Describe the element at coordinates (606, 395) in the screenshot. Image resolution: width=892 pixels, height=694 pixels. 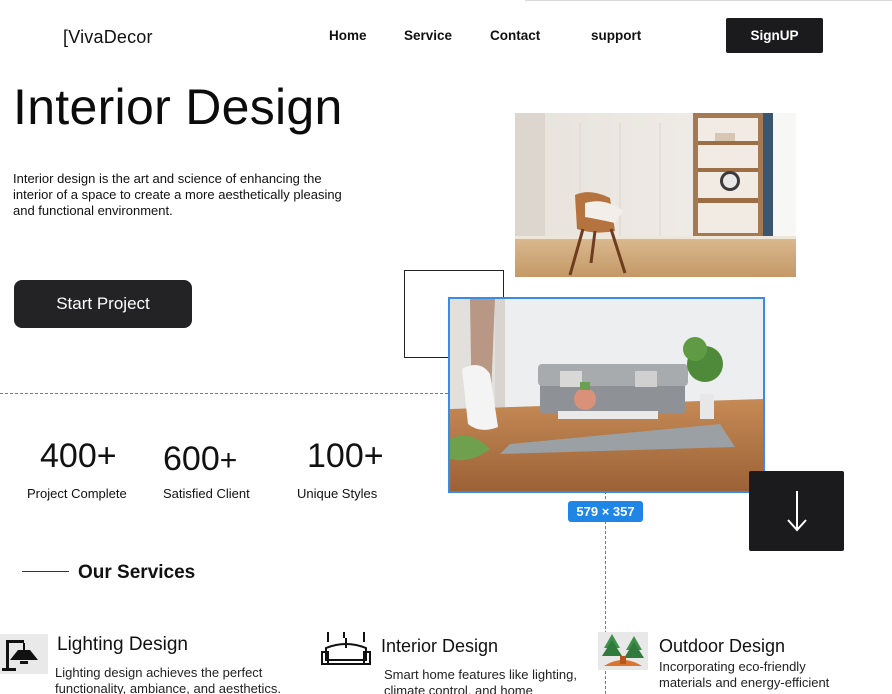
I see `living-room-image` at that location.